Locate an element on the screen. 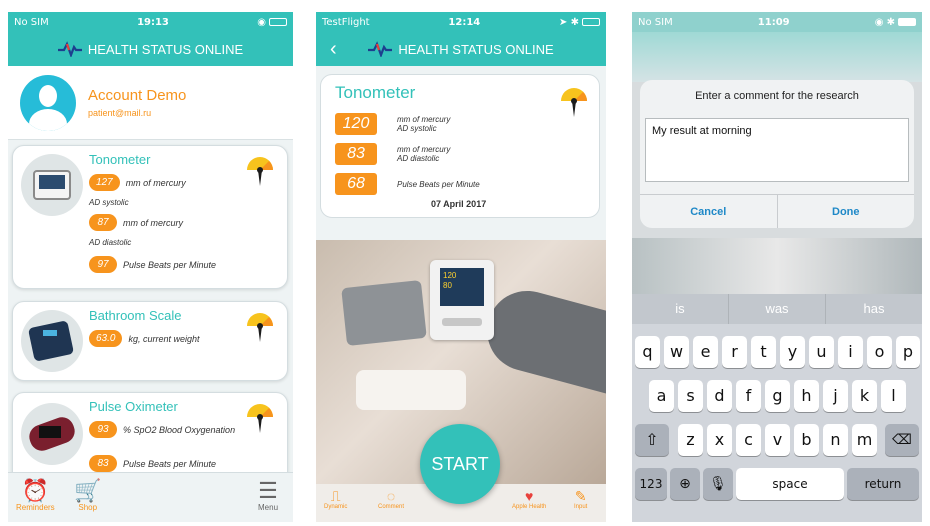  return-key: return is located at coordinates (883, 484).